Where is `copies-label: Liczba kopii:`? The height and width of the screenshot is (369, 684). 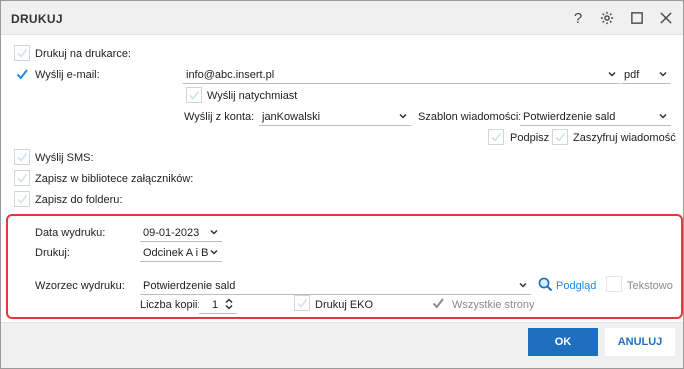
copies-label: Liczba kopii: is located at coordinates (170, 305).